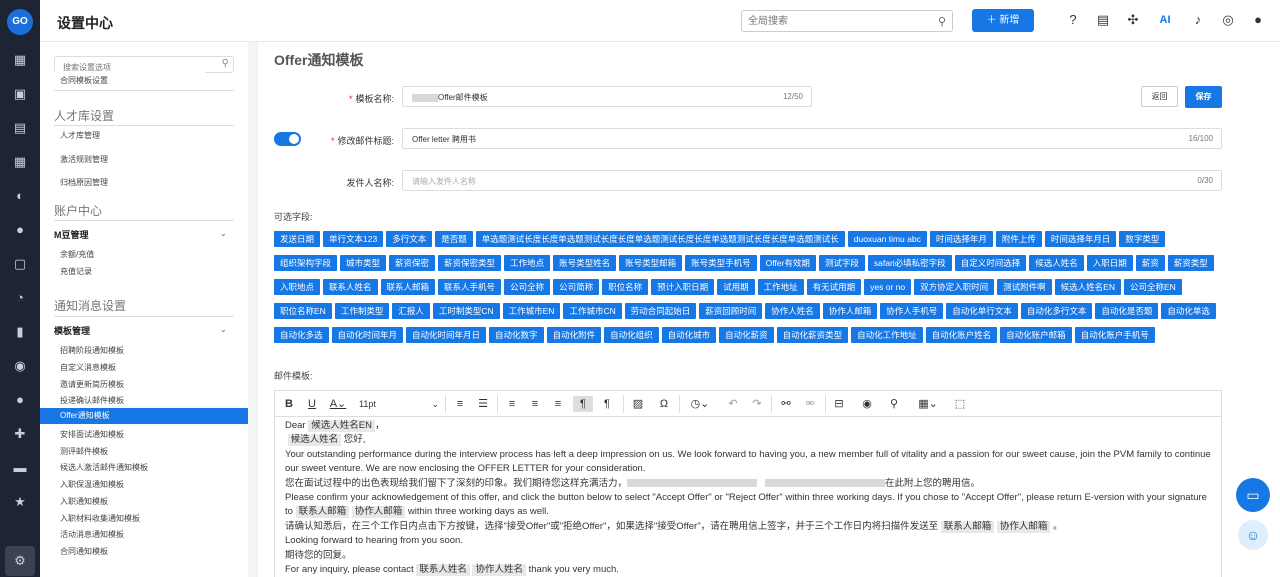  I want to click on field-chip: 工作地点, so click(527, 263).